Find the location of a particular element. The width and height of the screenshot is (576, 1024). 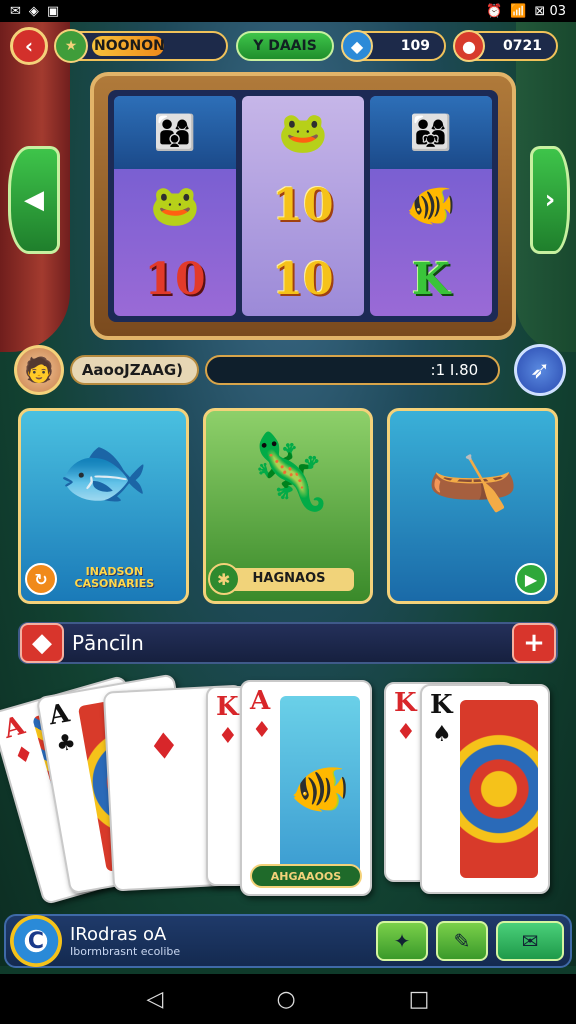

playing-card: K ♠ is located at coordinates (485, 789).